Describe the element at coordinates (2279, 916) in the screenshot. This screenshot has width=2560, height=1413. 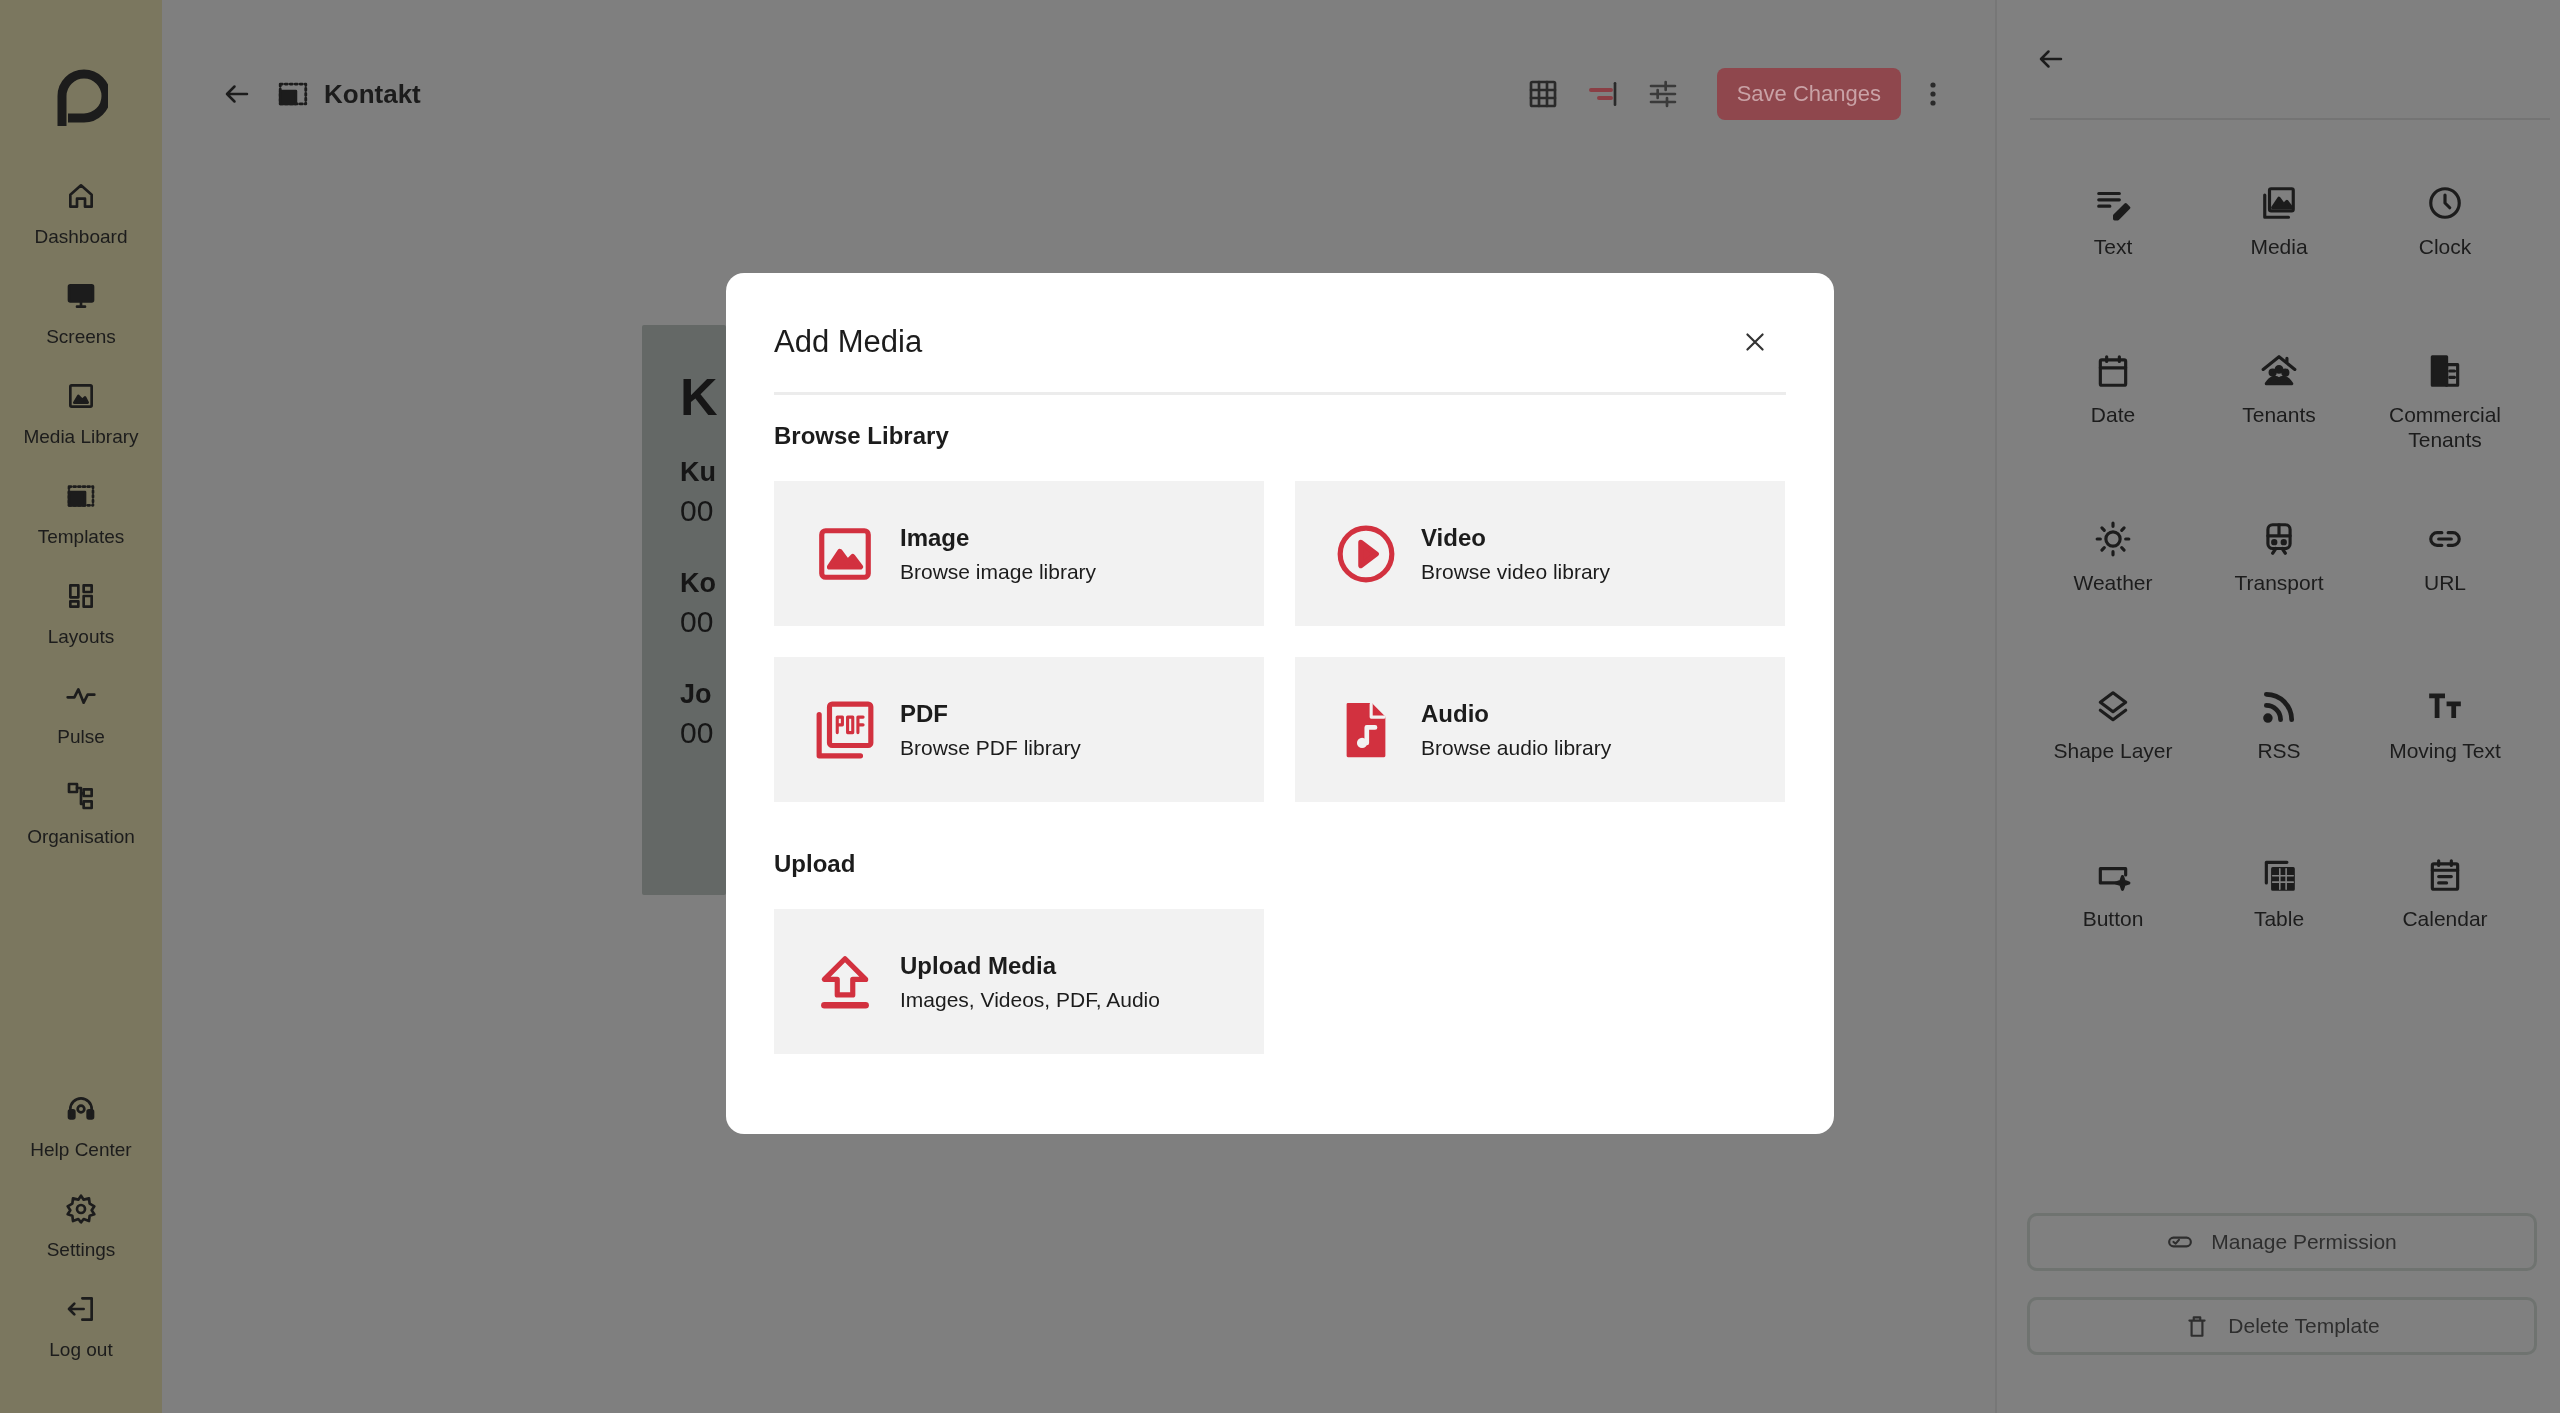
I see `widget-item: Table` at that location.